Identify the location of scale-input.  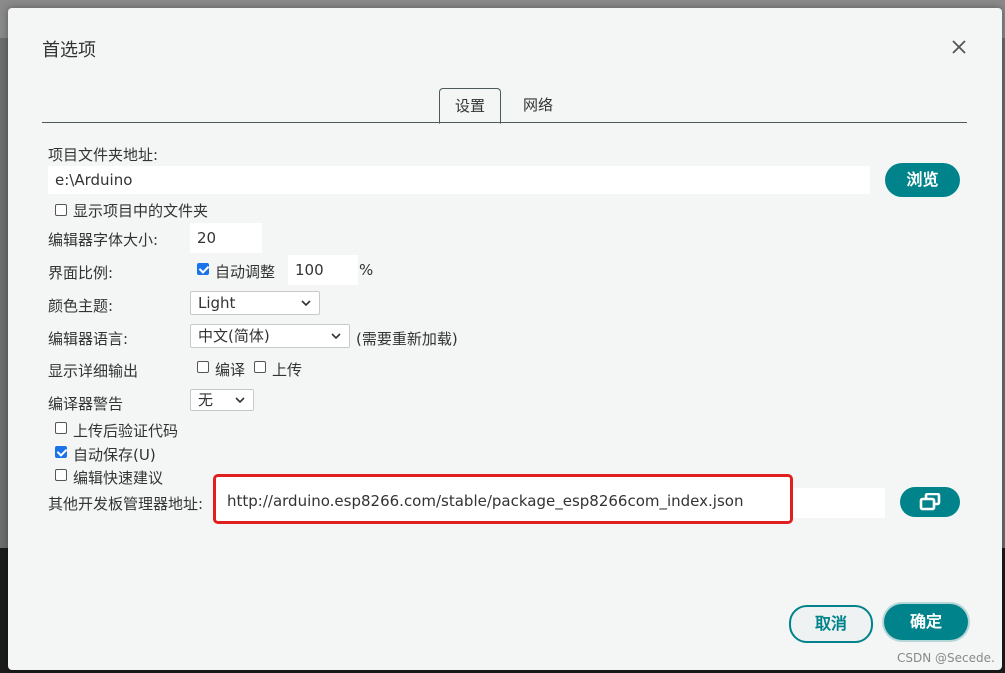
(323, 270).